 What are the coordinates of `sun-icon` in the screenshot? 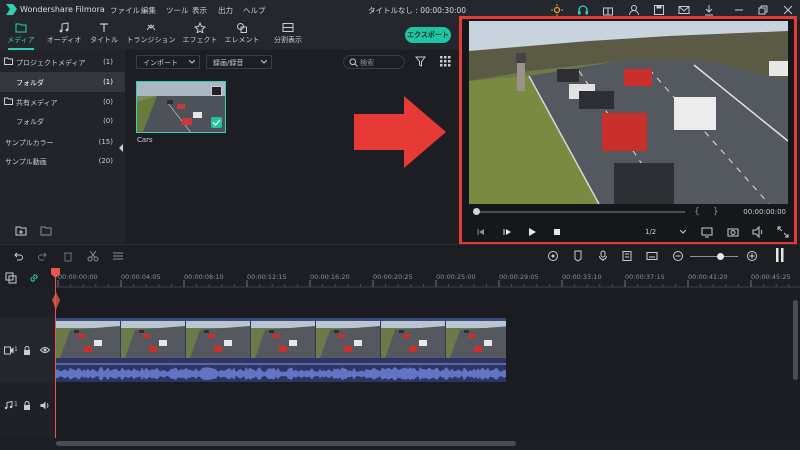 It's located at (557, 10).